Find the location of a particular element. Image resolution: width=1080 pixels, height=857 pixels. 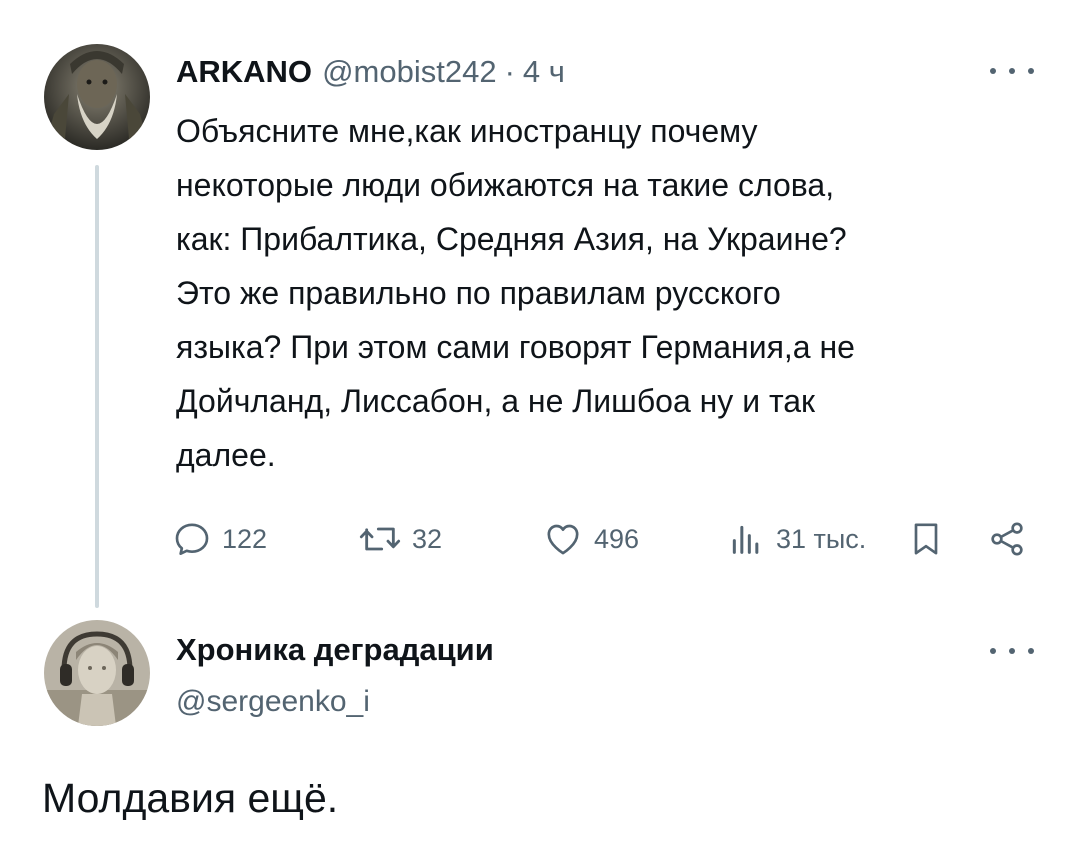

more-icon is located at coordinates (1012, 71).